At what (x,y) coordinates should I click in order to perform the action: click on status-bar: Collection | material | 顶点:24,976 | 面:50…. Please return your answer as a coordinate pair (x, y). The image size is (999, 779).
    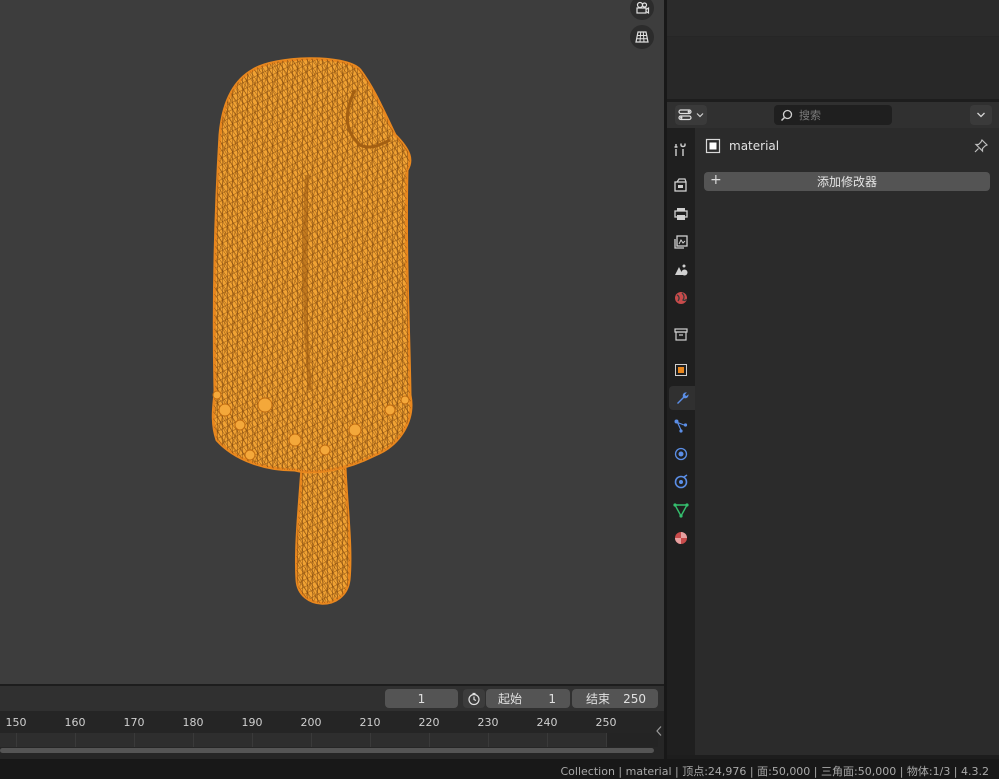
    Looking at the image, I should click on (499, 769).